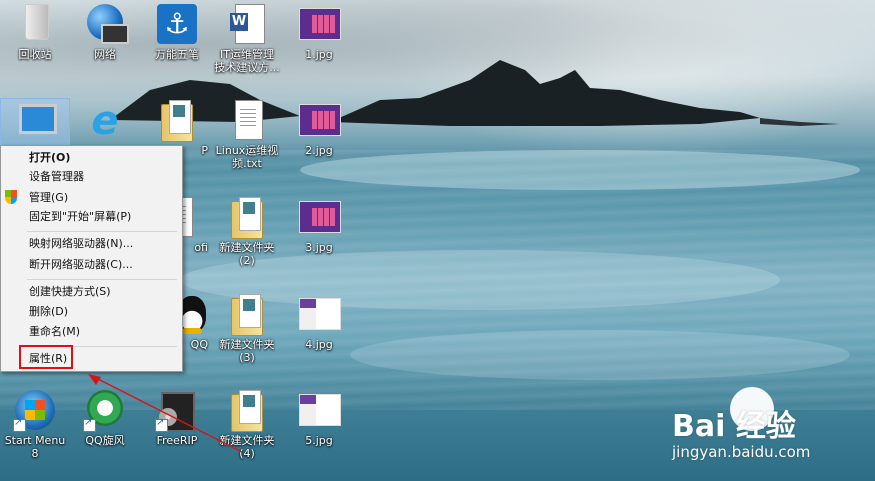 The height and width of the screenshot is (481, 875). What do you see at coordinates (35, 424) in the screenshot?
I see `start-menu-8-shortcut: Start Menu8` at bounding box center [35, 424].